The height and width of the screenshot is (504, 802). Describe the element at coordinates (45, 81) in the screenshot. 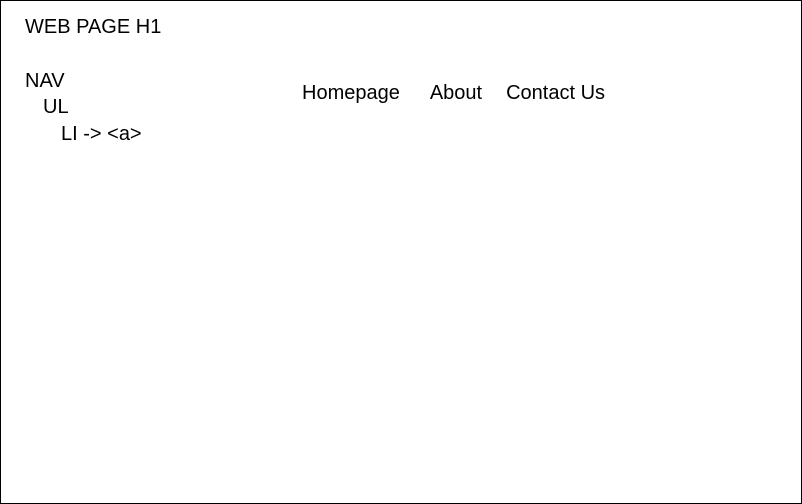

I see `nav-label: NAV` at that location.